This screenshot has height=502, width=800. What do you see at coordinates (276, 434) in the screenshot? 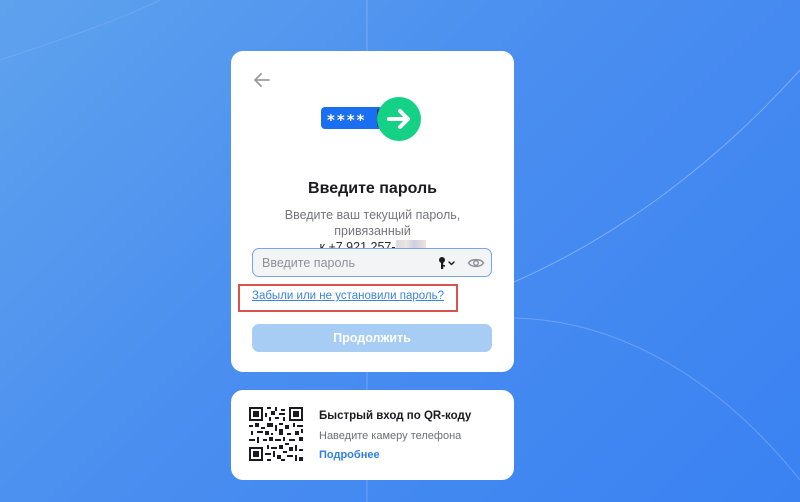
I see `qr-code-icon` at bounding box center [276, 434].